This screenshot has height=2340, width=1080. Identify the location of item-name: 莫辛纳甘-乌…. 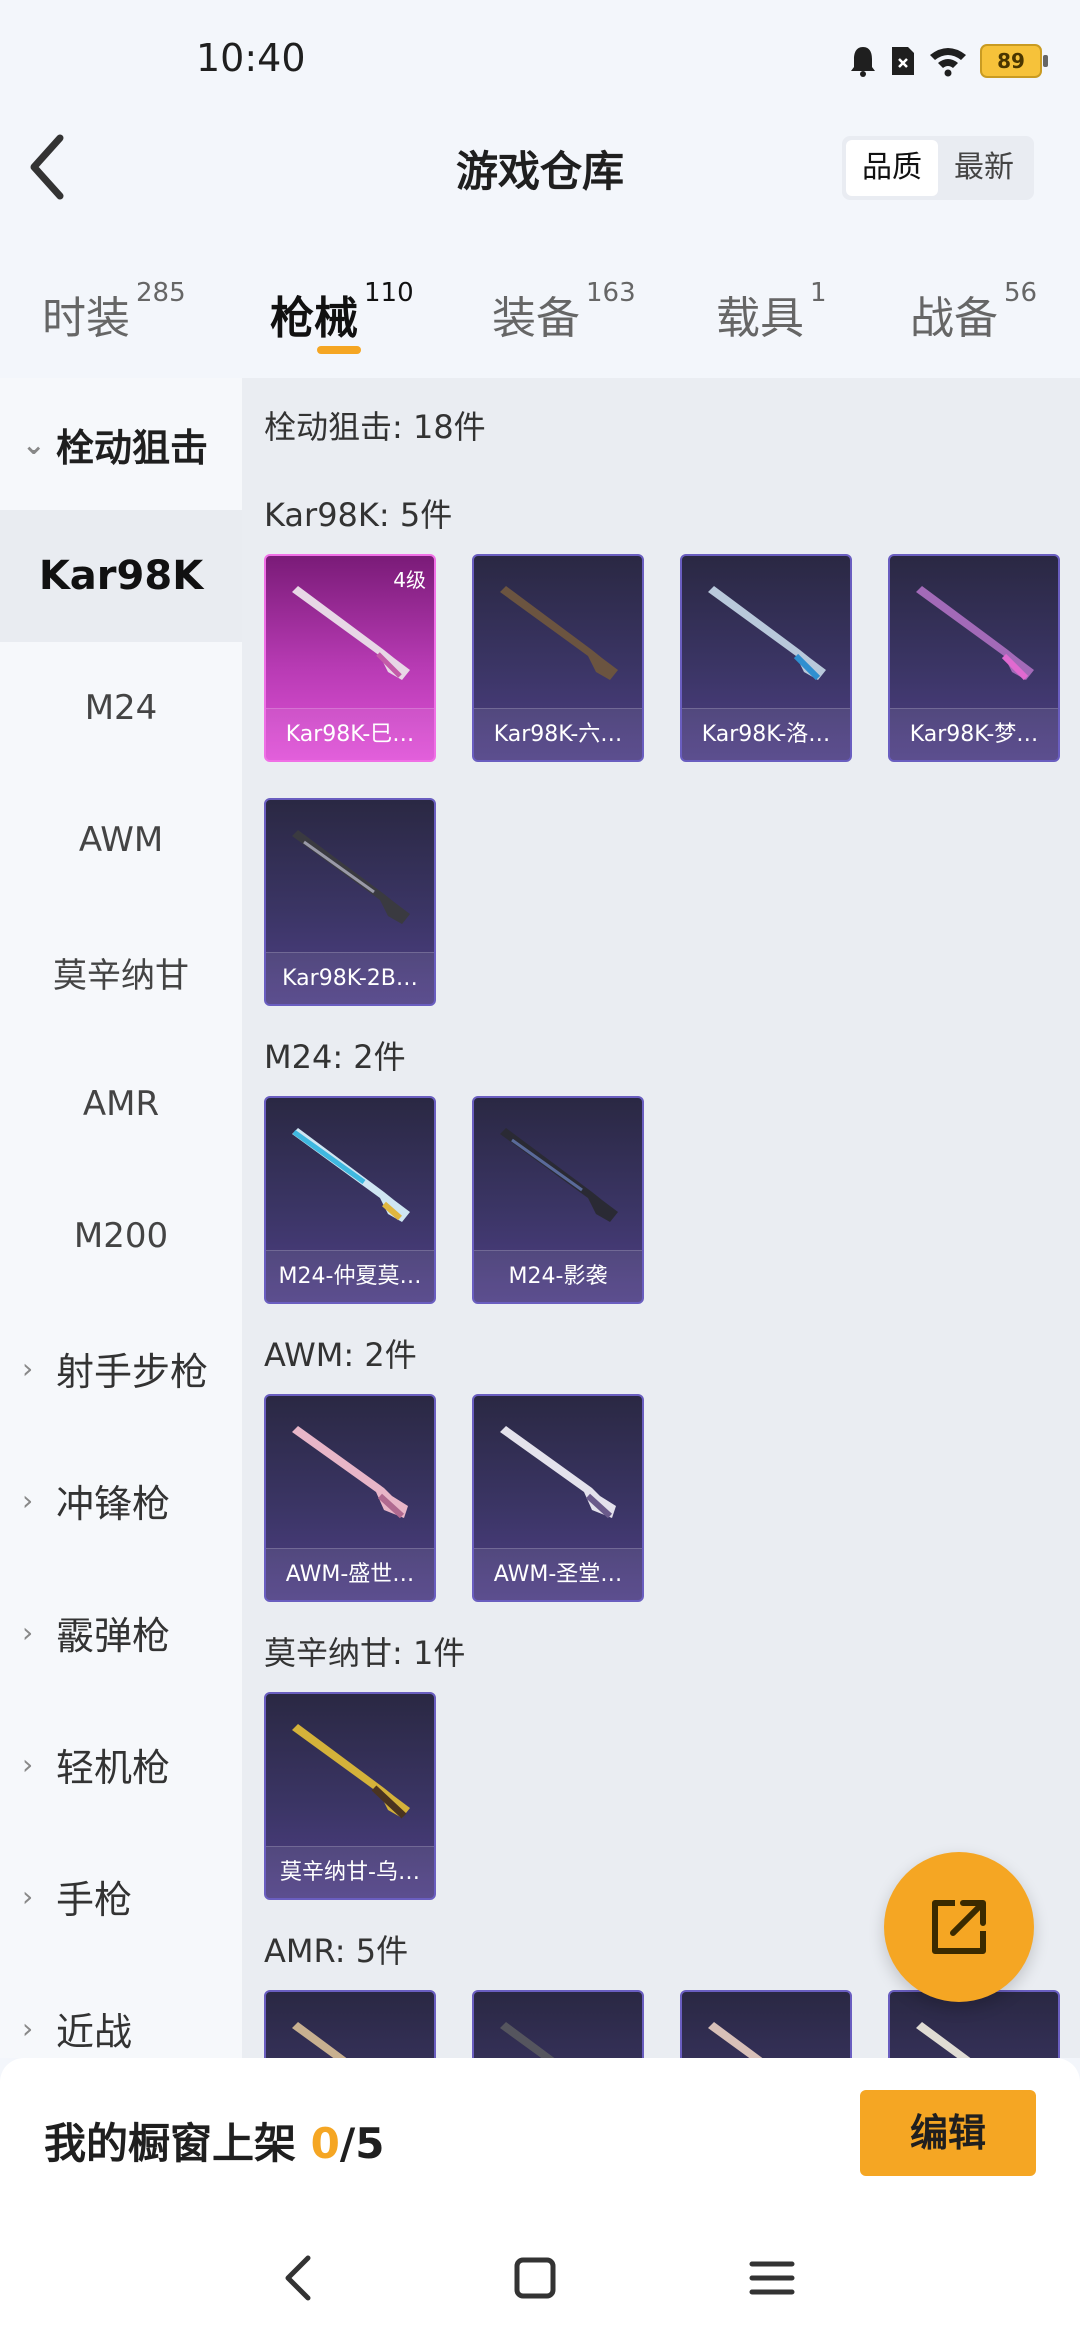
(350, 1872).